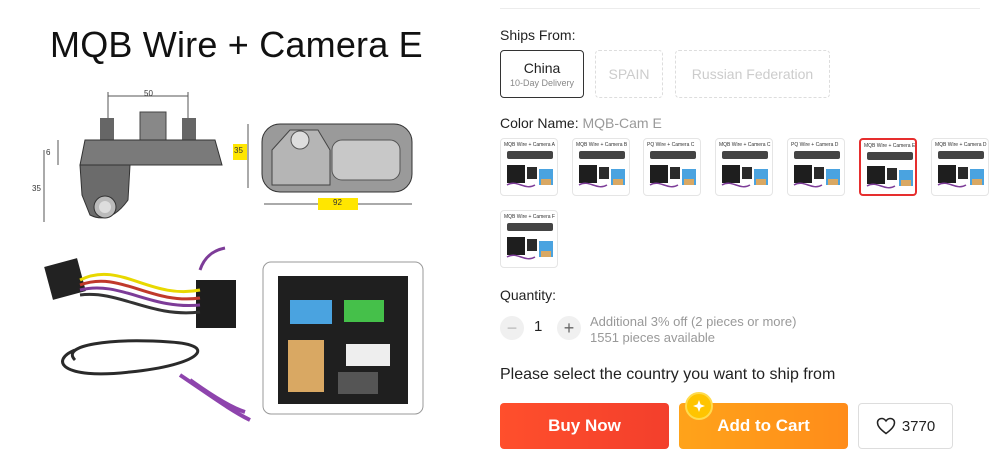  What do you see at coordinates (337, 202) in the screenshot?
I see `dim-label-bottom: 92` at bounding box center [337, 202].